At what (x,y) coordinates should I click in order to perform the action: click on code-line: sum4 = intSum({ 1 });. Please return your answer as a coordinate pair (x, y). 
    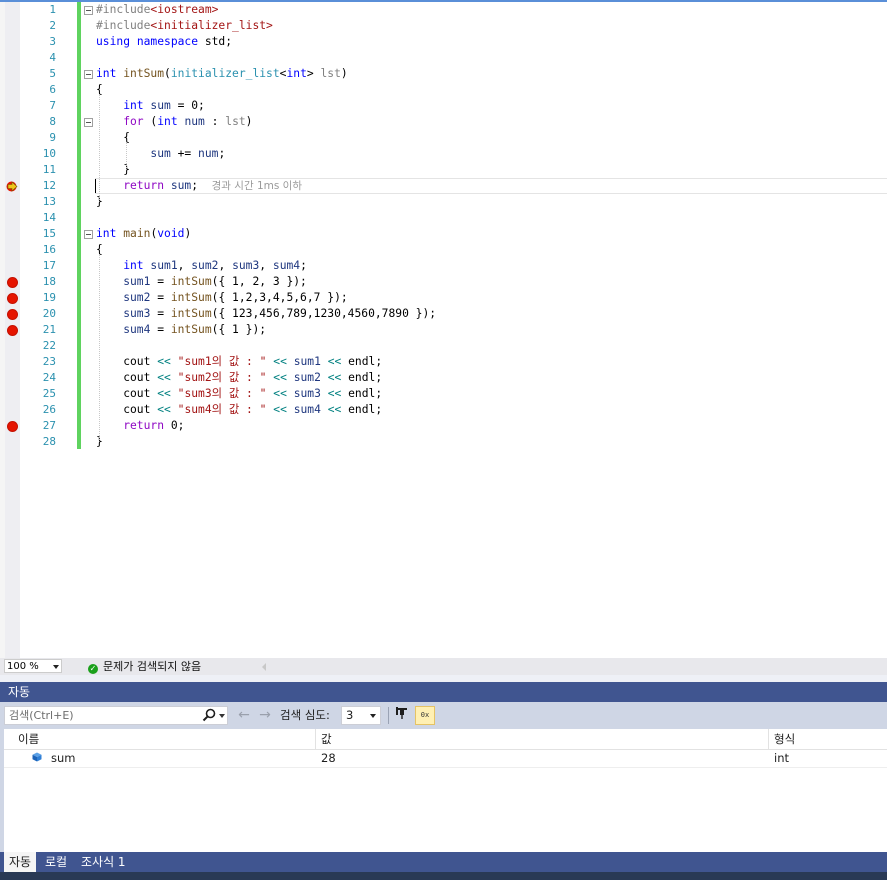
    Looking at the image, I should click on (181, 330).